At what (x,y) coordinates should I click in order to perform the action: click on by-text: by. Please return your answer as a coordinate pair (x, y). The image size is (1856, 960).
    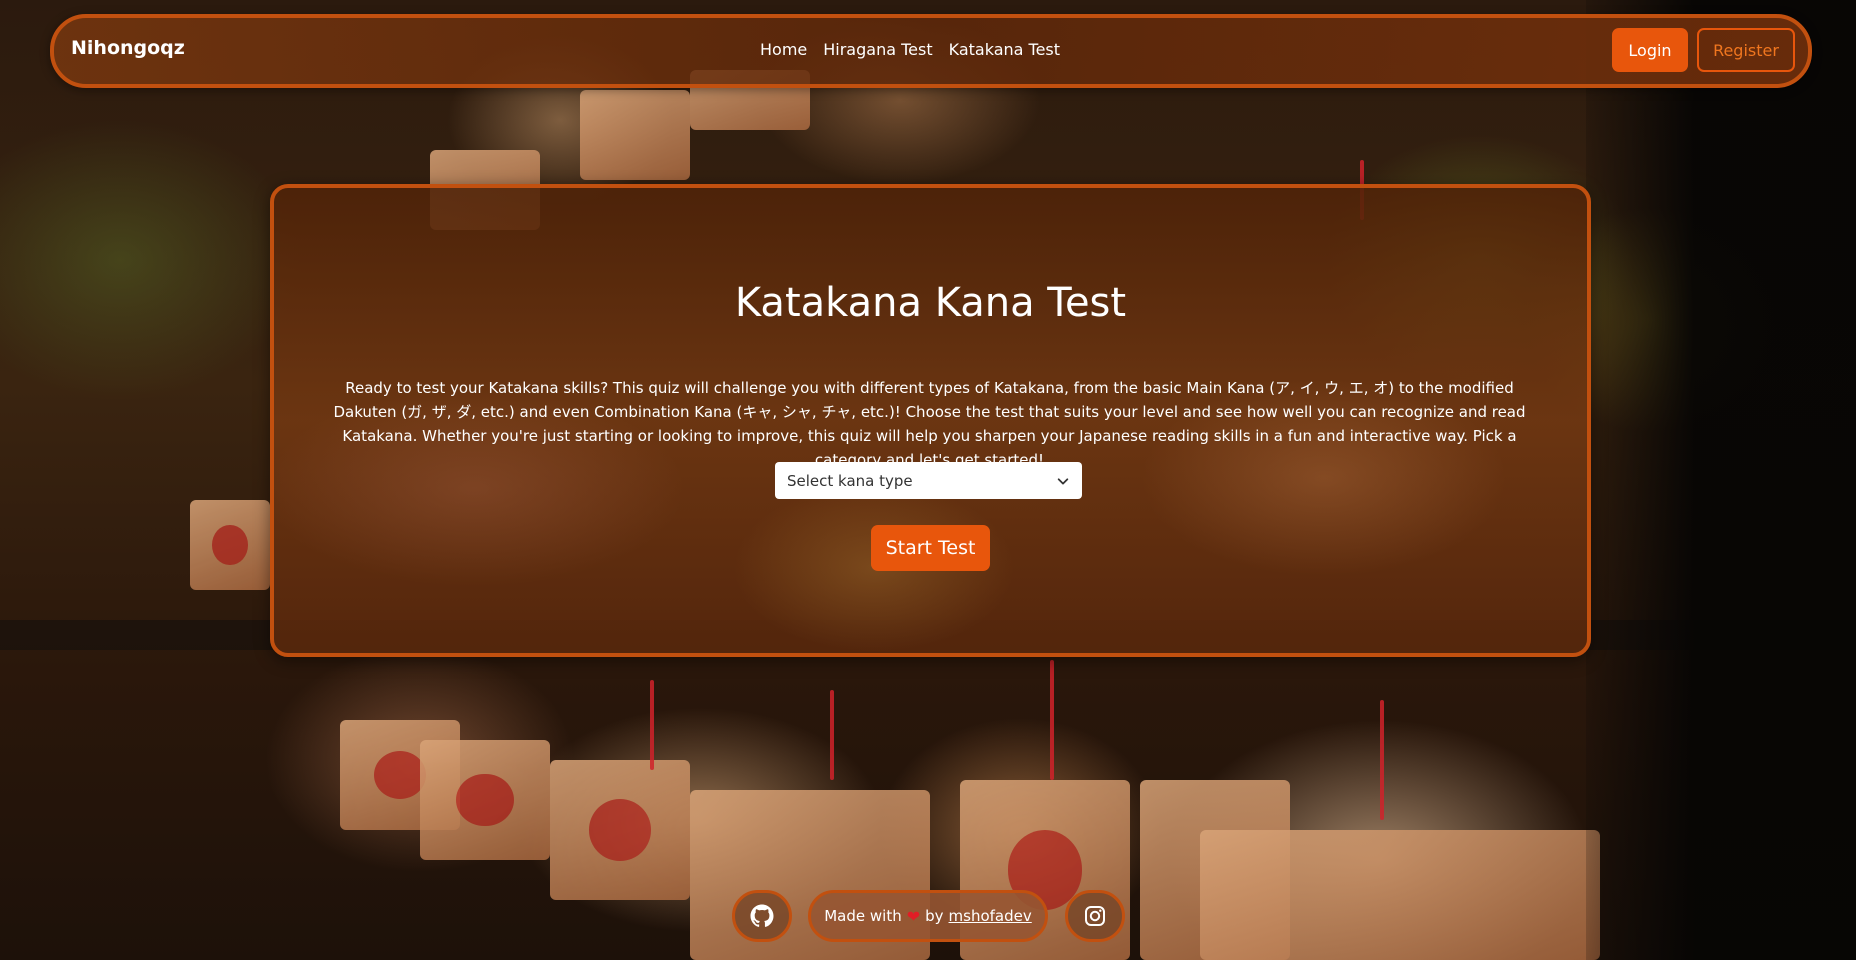
    Looking at the image, I should click on (934, 916).